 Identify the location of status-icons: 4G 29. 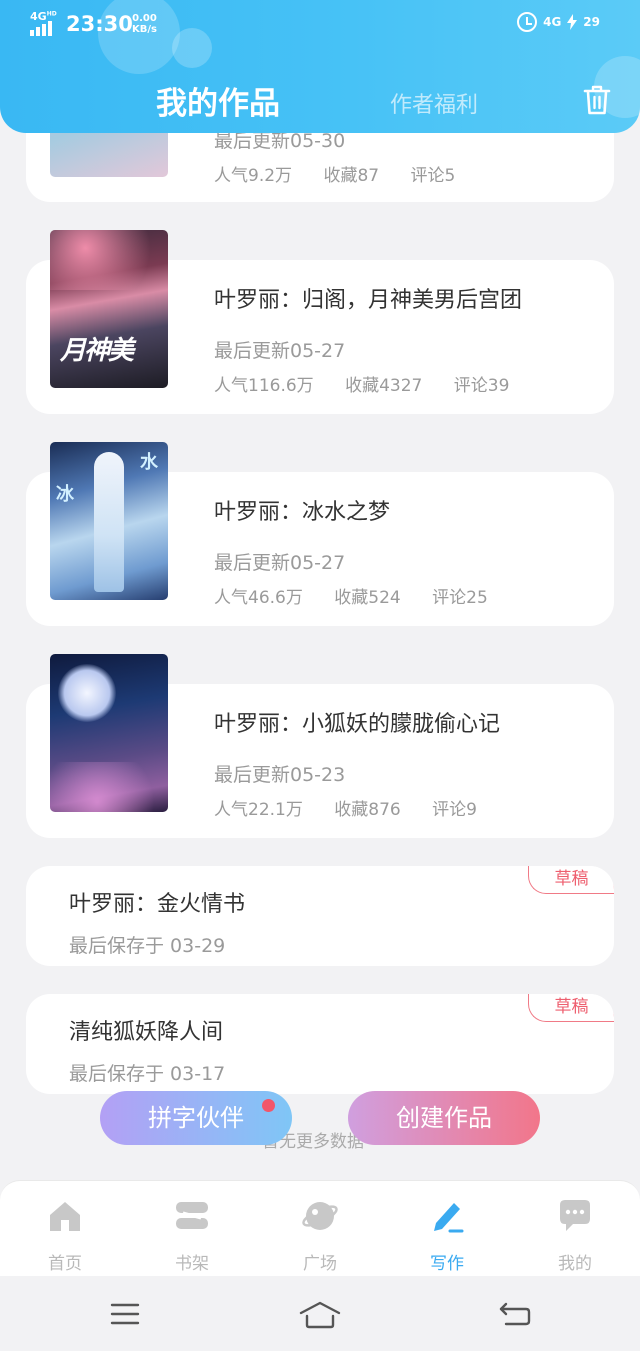
(558, 22).